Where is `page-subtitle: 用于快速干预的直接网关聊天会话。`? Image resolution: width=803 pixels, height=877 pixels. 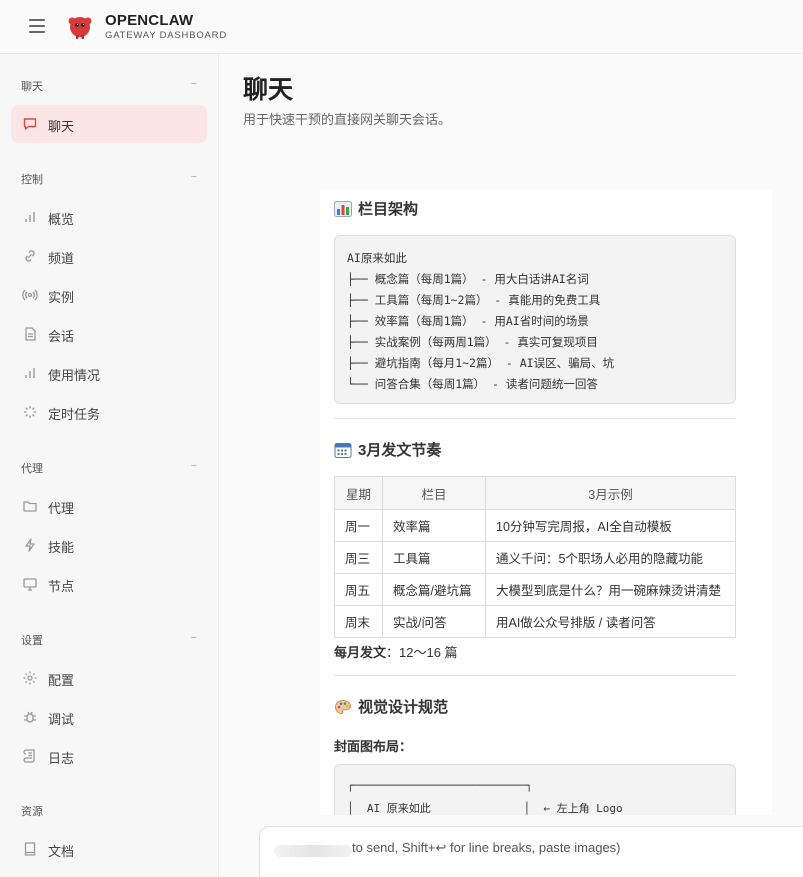
page-subtitle: 用于快速干预的直接网关聊天会话。 is located at coordinates (347, 119).